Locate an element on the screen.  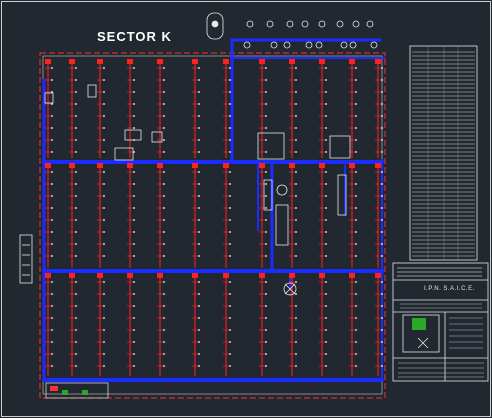
north-markers is located at coordinates (215, 26).